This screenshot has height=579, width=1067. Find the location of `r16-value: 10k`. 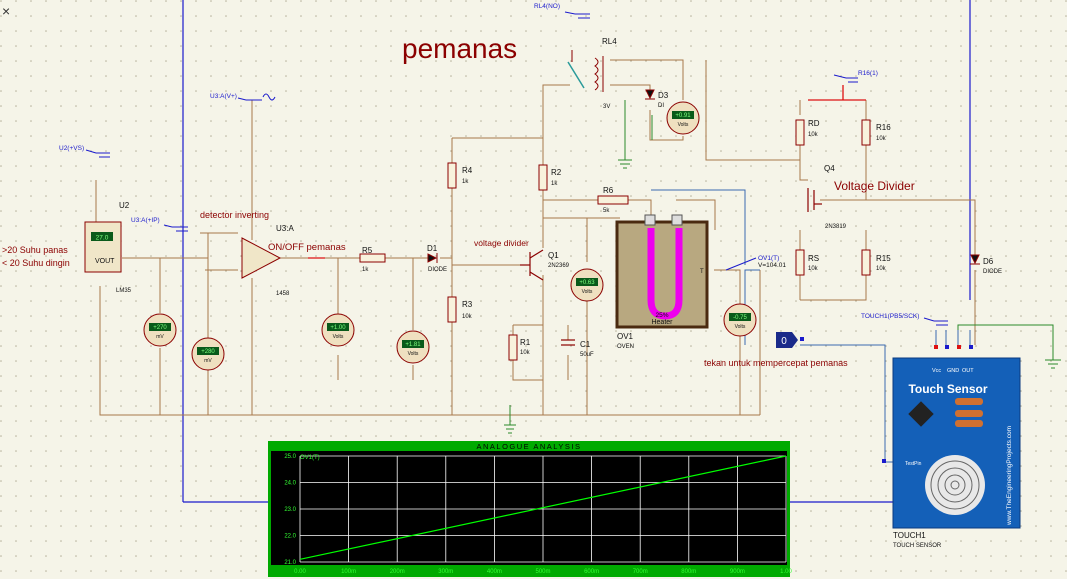

r16-value: 10k is located at coordinates (881, 139).